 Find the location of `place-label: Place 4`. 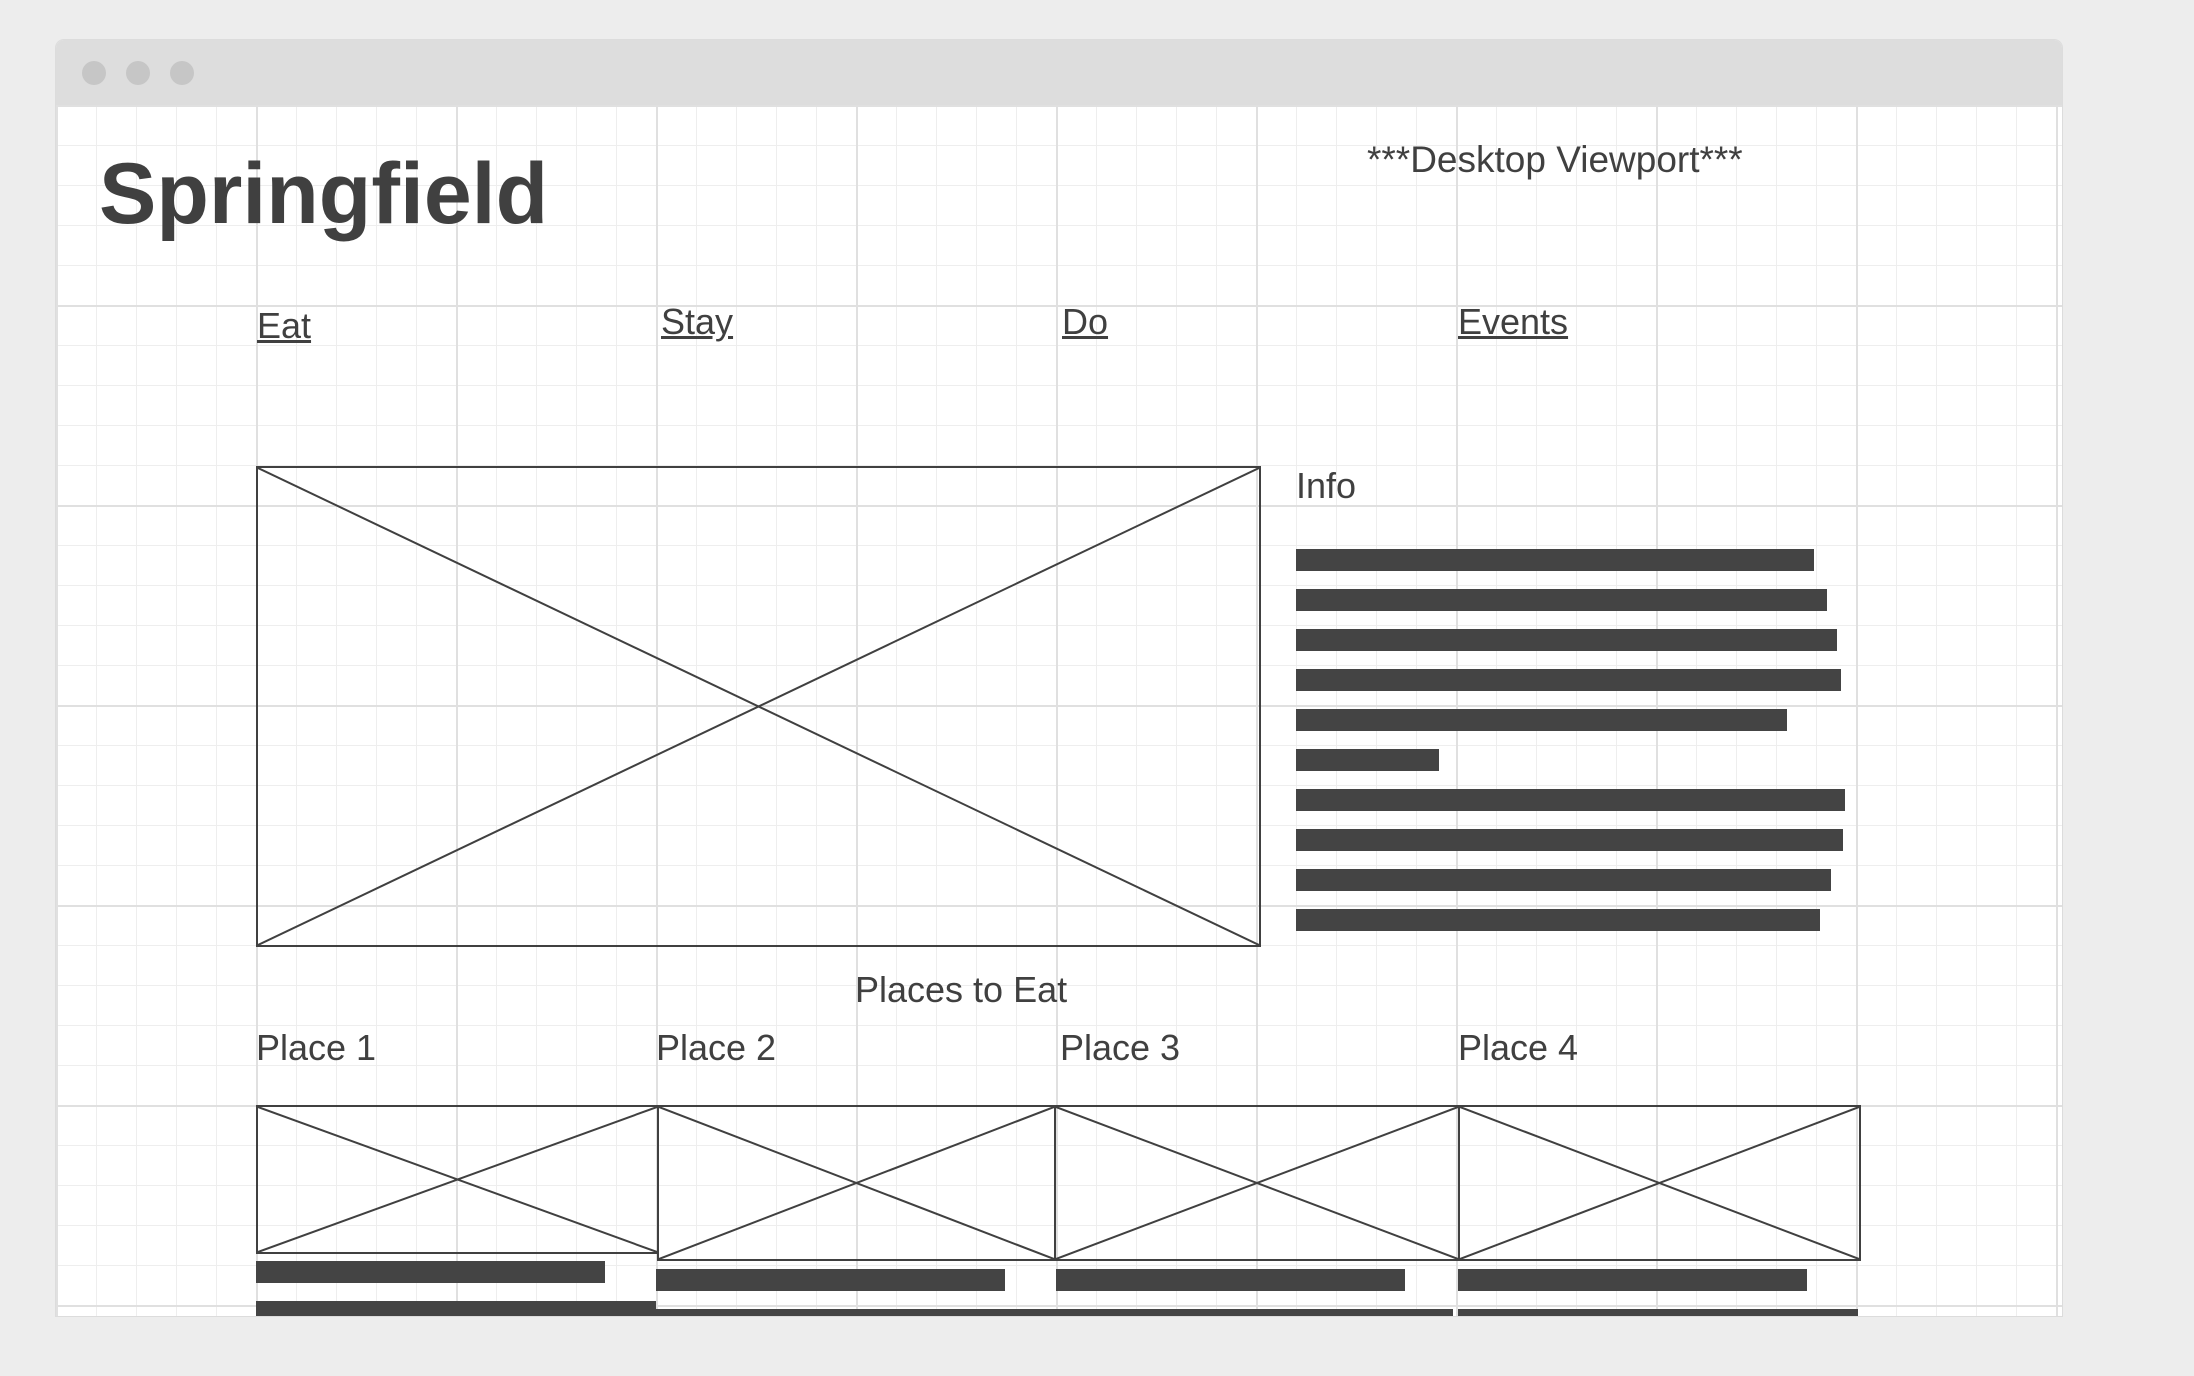

place-label: Place 4 is located at coordinates (1518, 1047).